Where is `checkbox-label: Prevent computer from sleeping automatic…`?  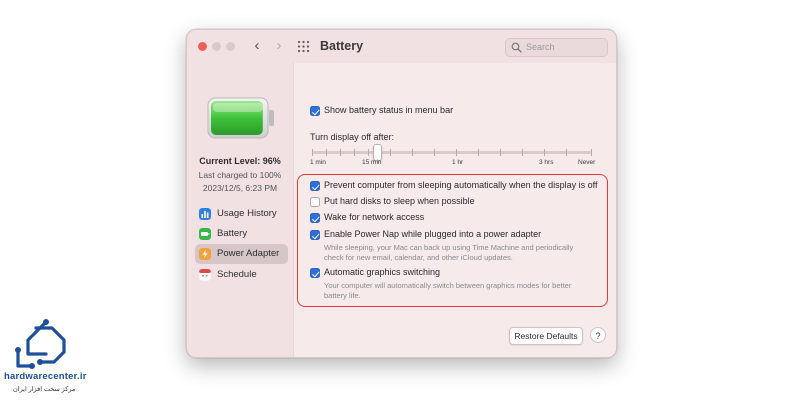
checkbox-label: Prevent computer from sleeping automatic… is located at coordinates (461, 185).